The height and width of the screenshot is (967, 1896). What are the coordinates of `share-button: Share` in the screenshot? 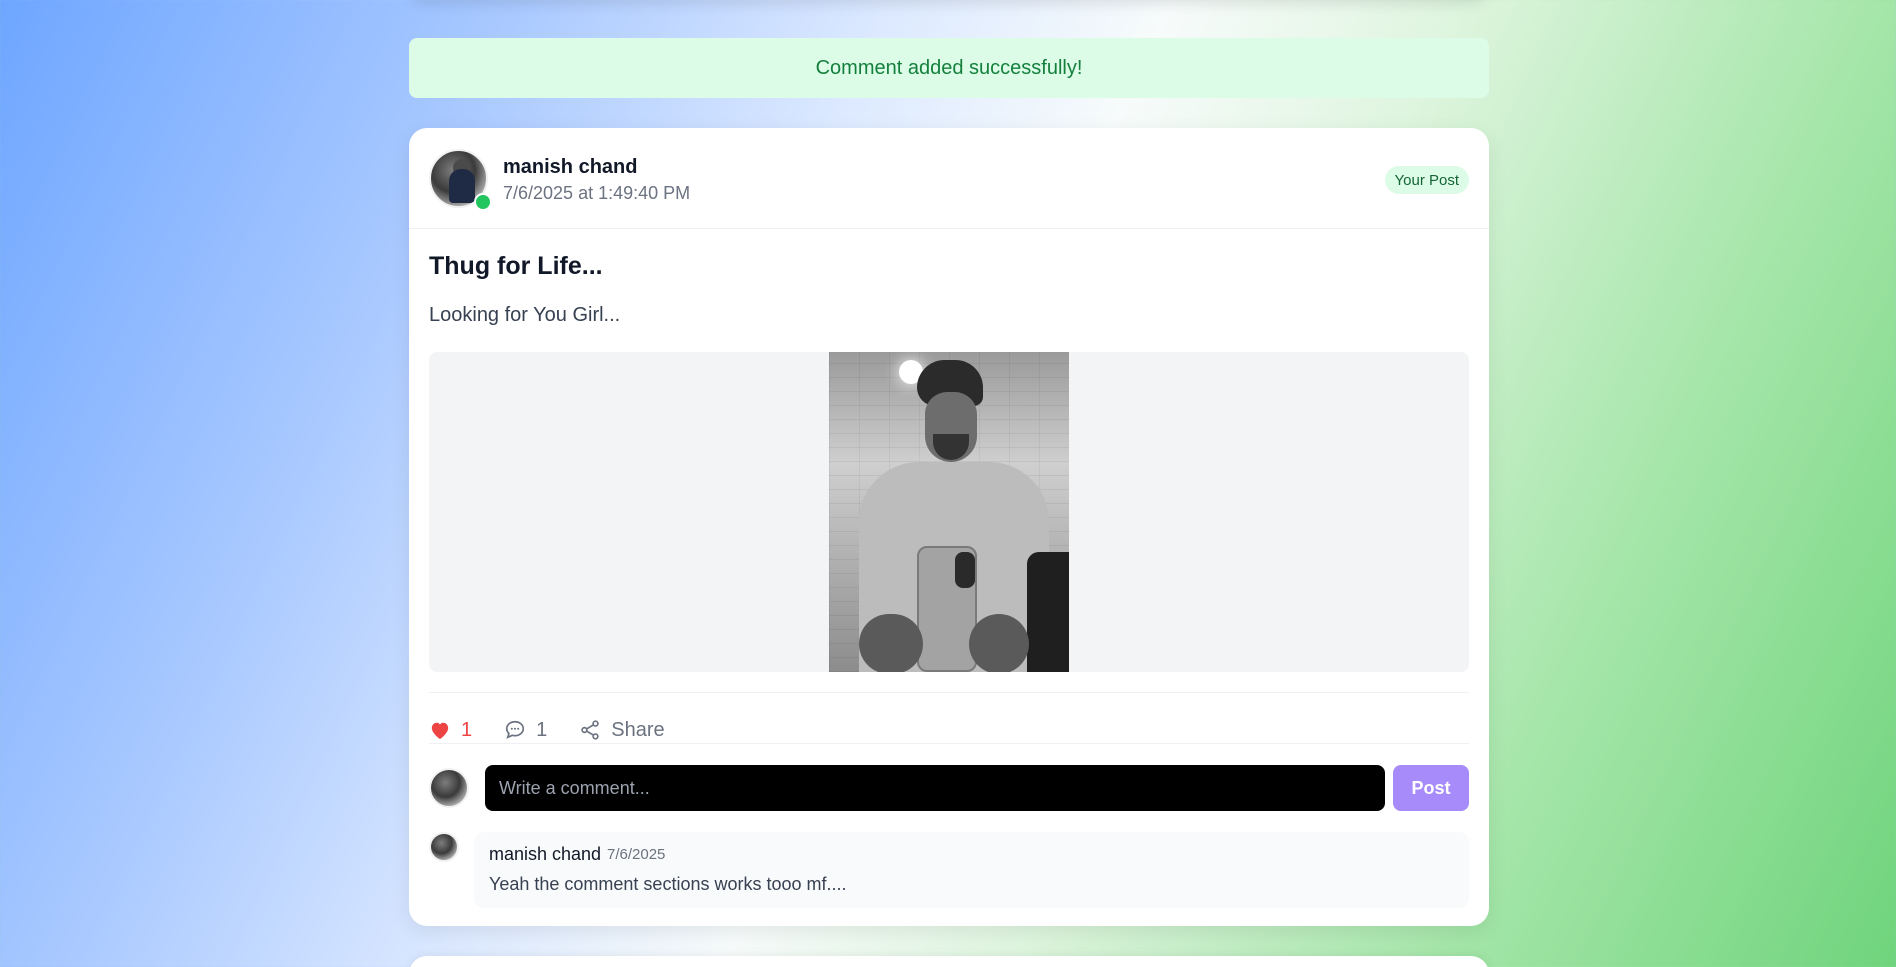 It's located at (622, 730).